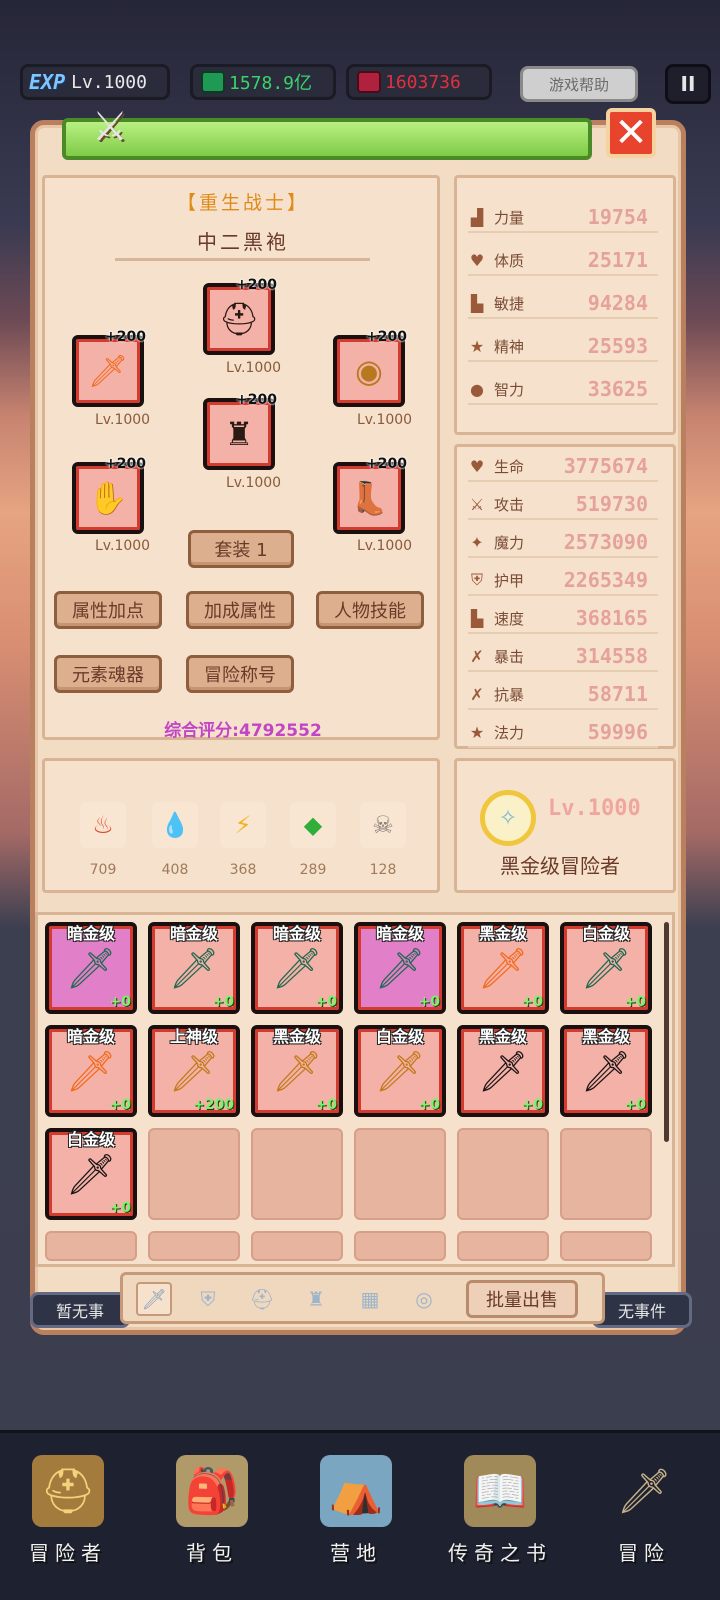  Describe the element at coordinates (175, 870) in the screenshot. I see `resource-value: 408` at that location.